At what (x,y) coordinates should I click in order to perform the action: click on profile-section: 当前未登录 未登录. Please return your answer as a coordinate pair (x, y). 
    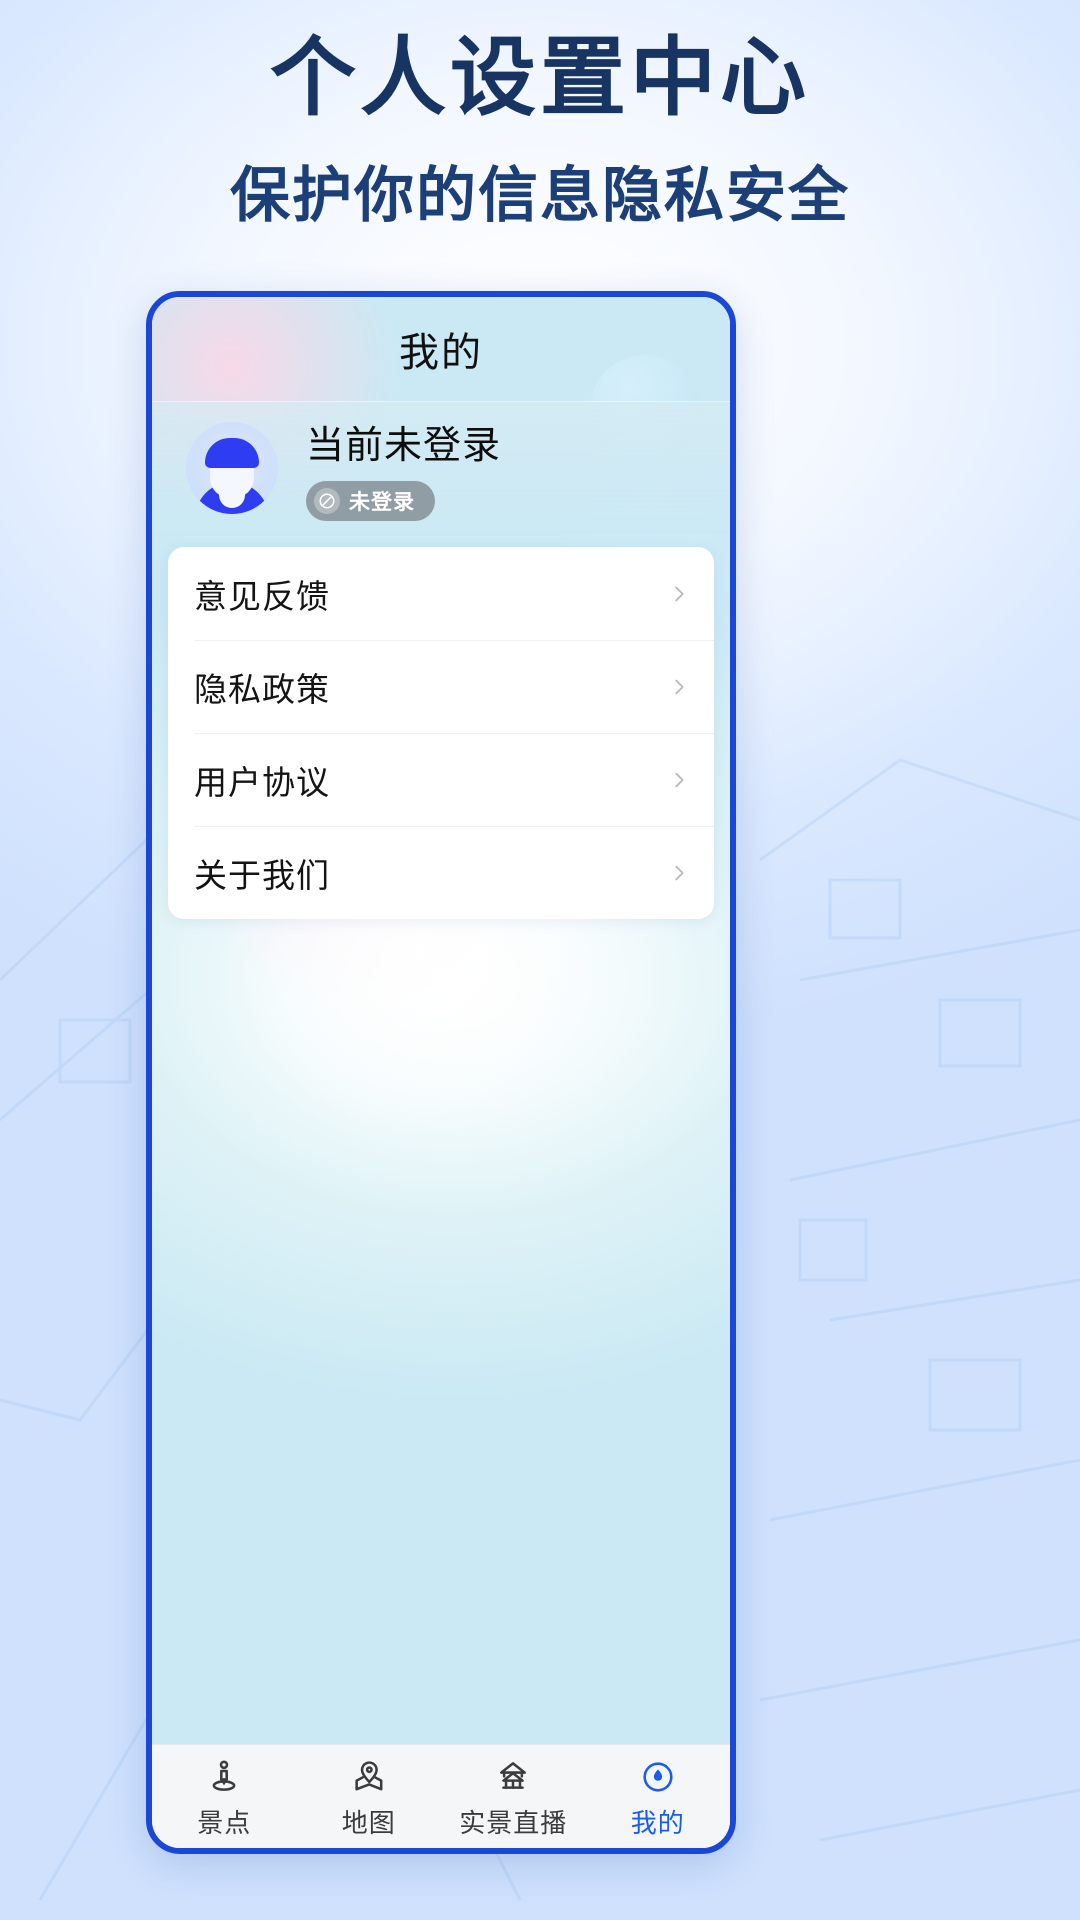
    Looking at the image, I should click on (441, 467).